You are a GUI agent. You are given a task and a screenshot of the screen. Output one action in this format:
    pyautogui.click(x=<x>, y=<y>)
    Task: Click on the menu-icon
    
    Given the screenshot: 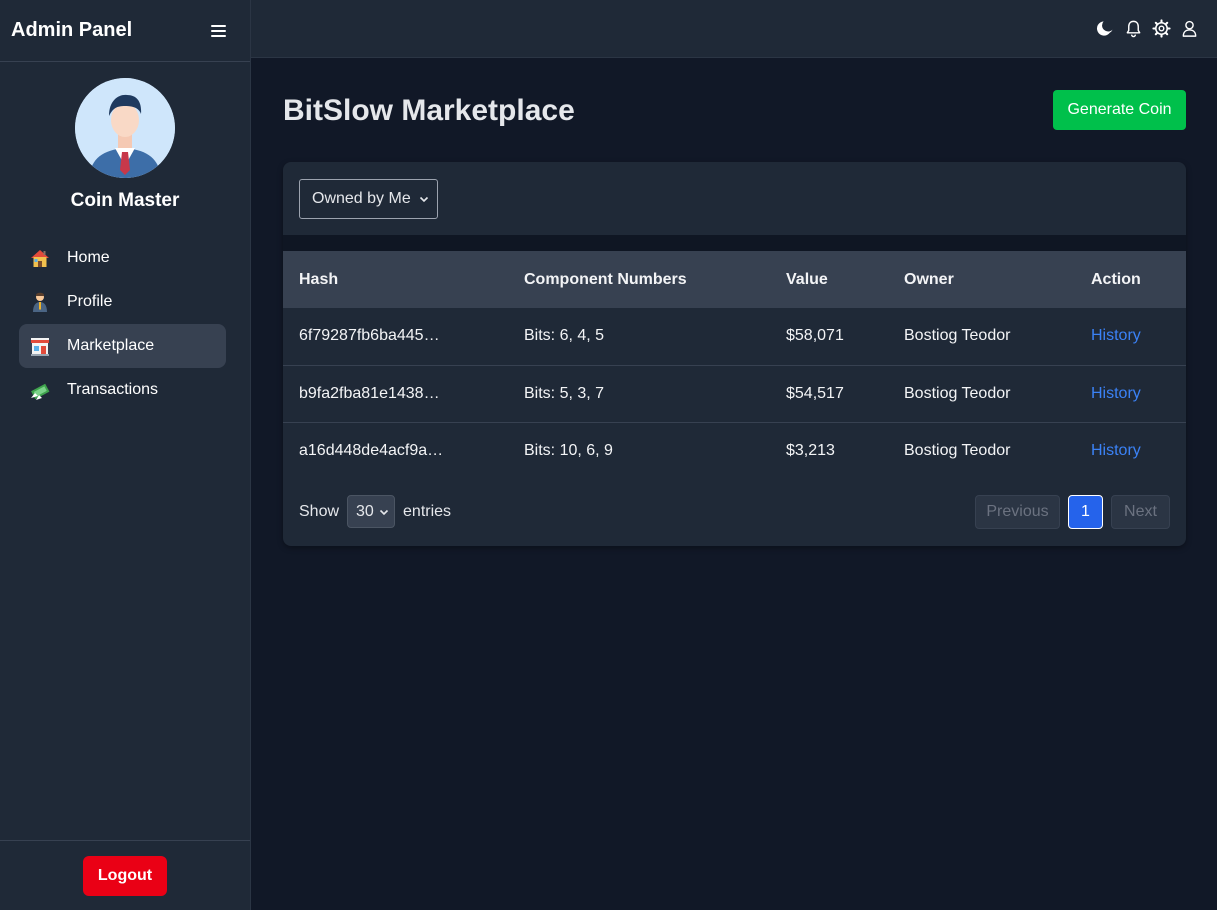 What is the action you would take?
    pyautogui.click(x=218, y=30)
    